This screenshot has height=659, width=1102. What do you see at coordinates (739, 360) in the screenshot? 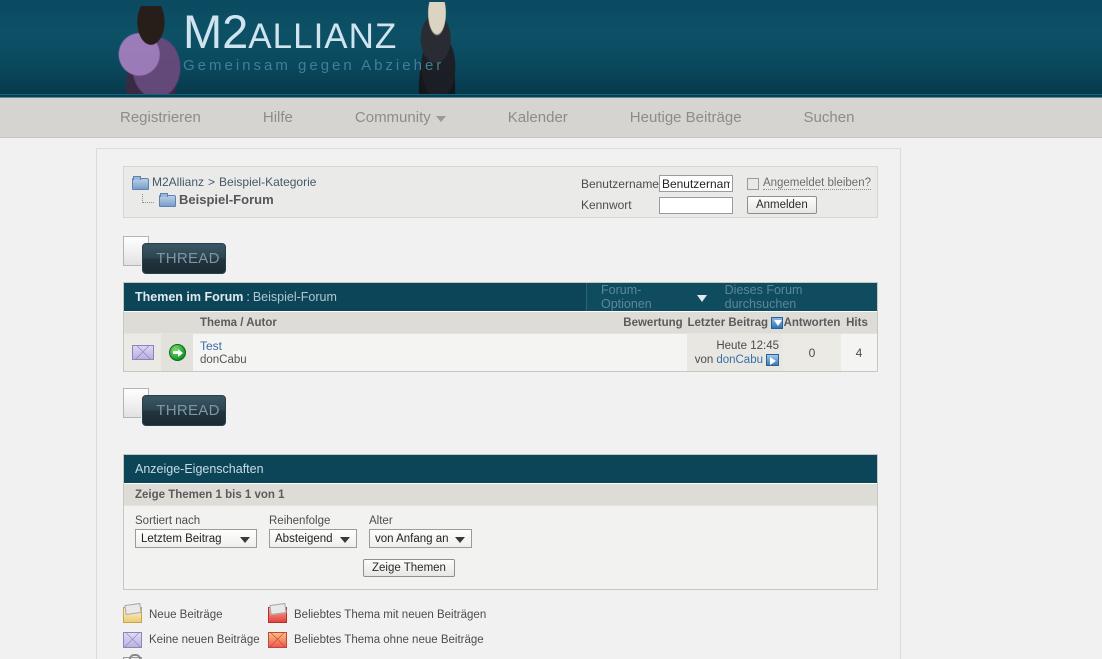
I see `last-post-user-link: donCabu` at bounding box center [739, 360].